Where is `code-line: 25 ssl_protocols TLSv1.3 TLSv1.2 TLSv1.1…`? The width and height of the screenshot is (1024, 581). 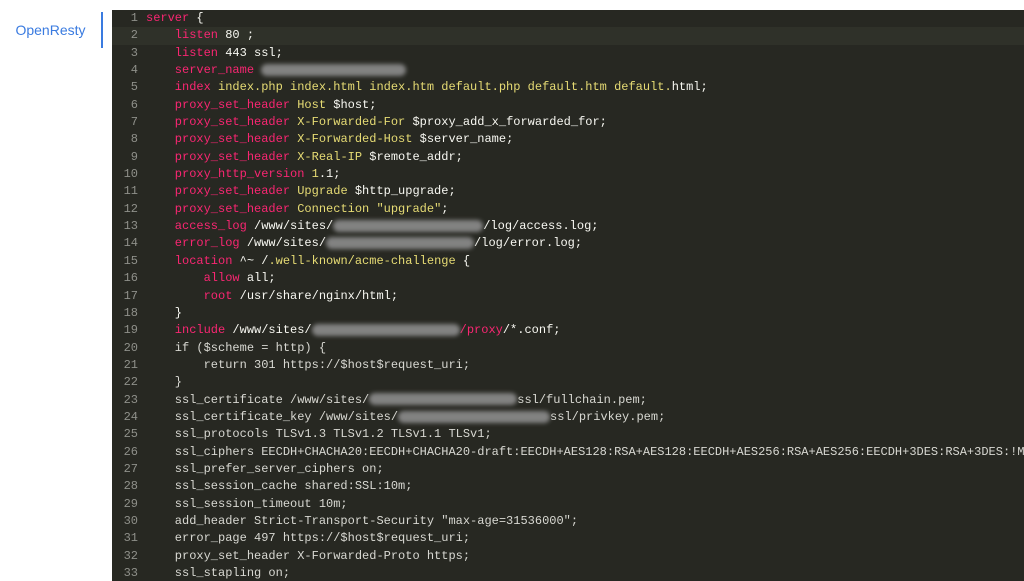
code-line: 25 ssl_protocols TLSv1.3 TLSv1.2 TLSv1.1… is located at coordinates (568, 434).